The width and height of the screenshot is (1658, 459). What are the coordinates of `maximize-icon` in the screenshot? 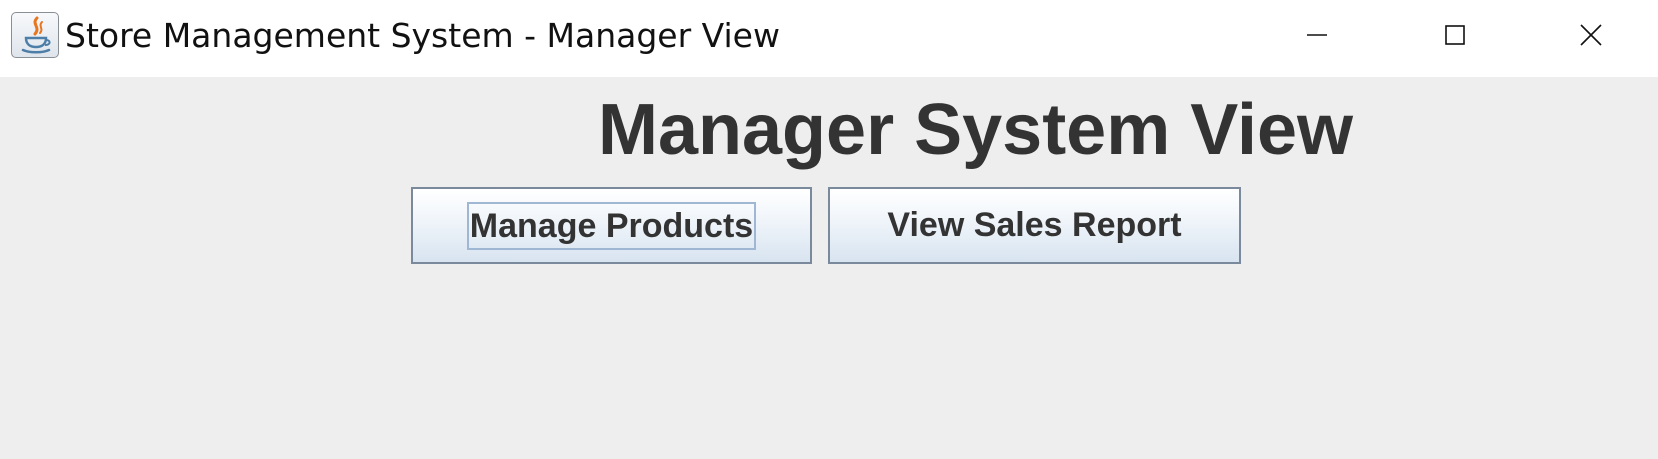 It's located at (1455, 35).